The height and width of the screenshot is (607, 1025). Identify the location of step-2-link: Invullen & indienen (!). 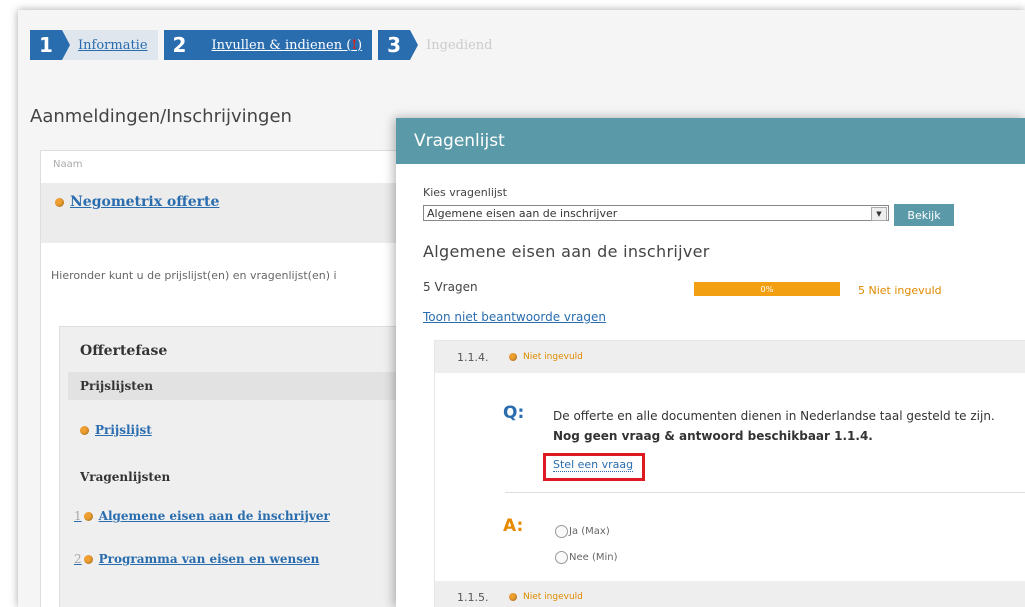
(284, 45).